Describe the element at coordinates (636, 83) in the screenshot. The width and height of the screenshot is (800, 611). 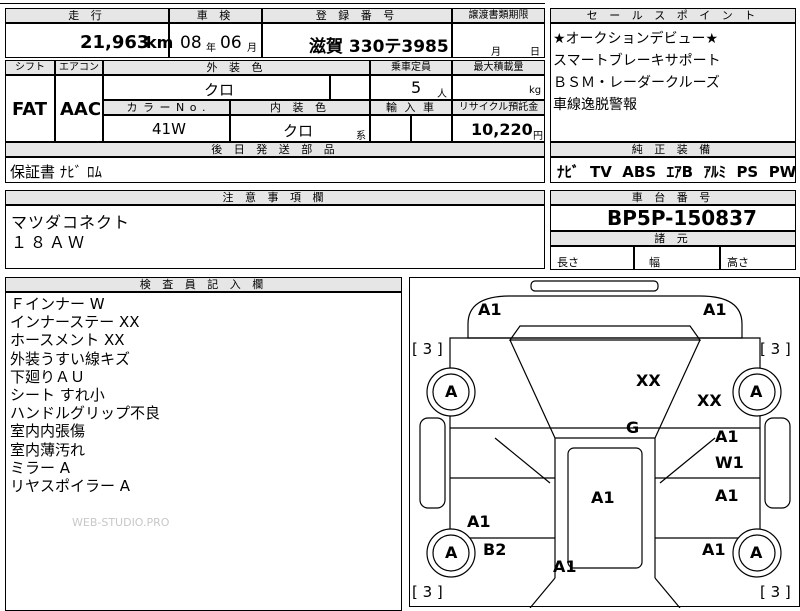
I see `sales-point-line: ＢＳＭ・レーダークルーズ` at that location.